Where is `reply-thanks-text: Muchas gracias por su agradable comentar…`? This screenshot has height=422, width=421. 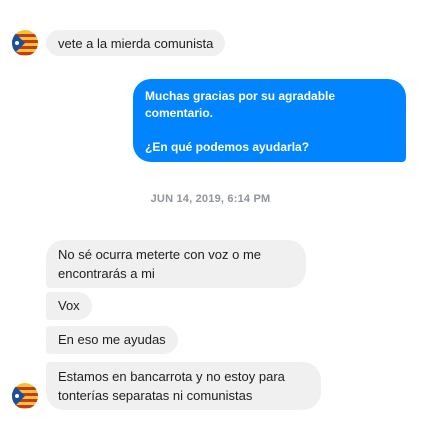 reply-thanks-text: Muchas gracias por su agradable comentar… is located at coordinates (240, 104).